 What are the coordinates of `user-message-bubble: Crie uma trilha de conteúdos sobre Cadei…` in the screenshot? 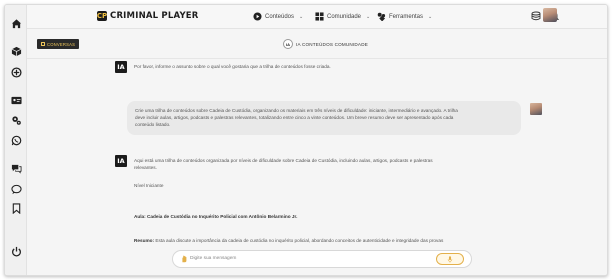 It's located at (324, 118).